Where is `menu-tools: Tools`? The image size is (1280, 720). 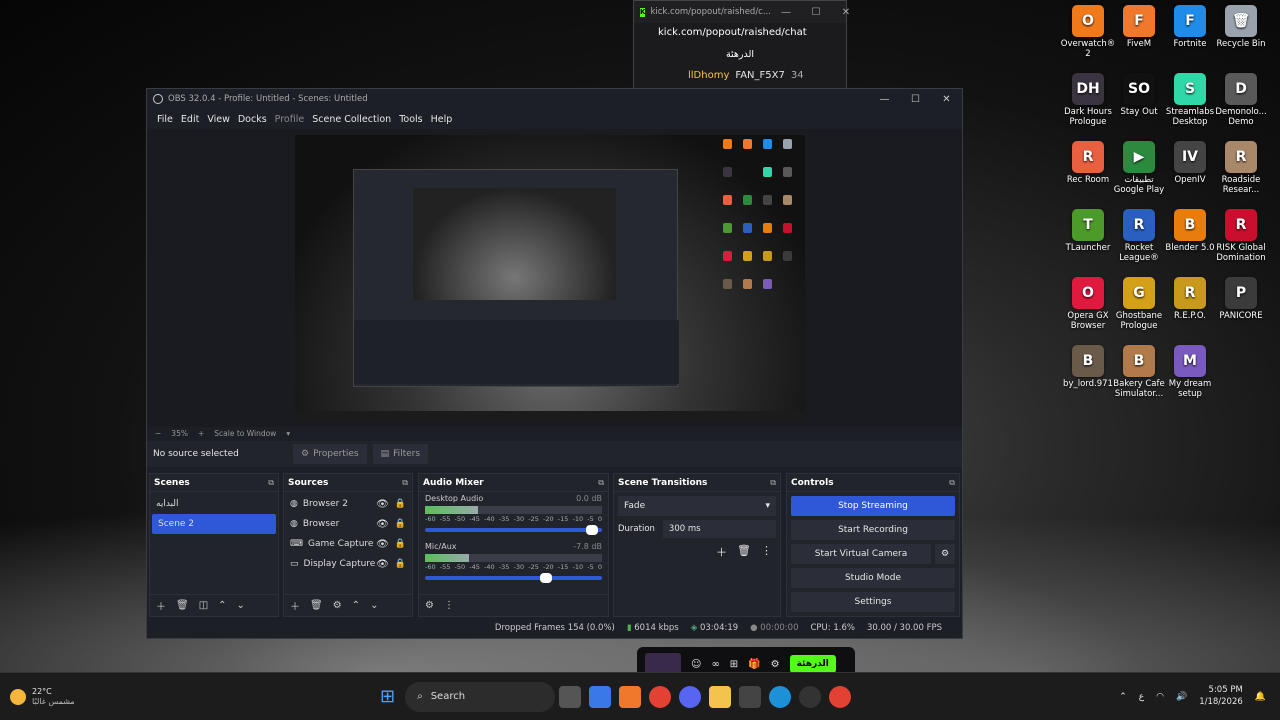
menu-tools: Tools is located at coordinates (410, 119).